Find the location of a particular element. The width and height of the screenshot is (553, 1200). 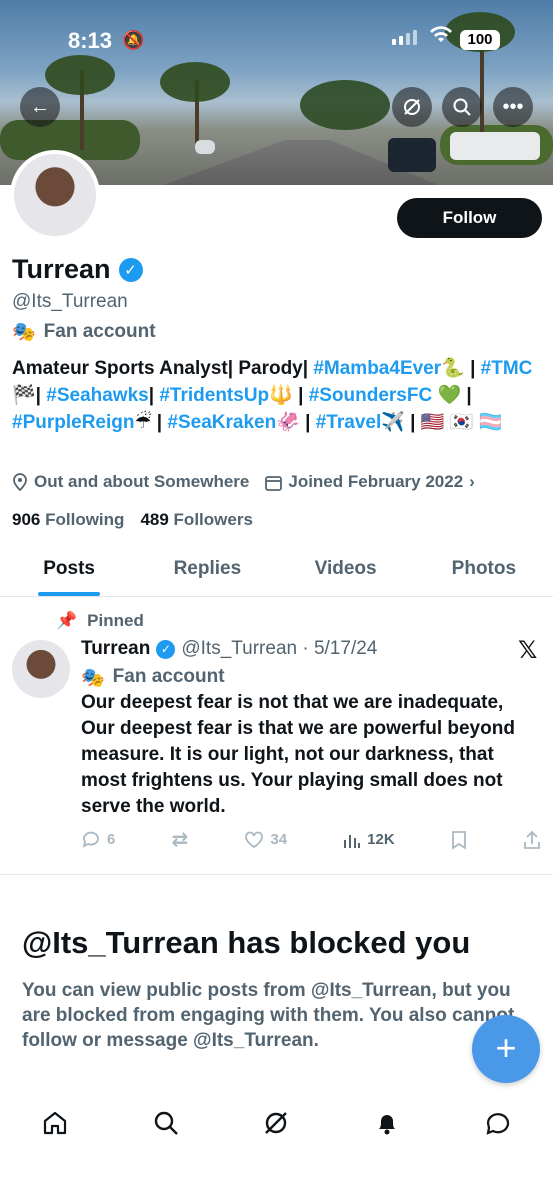

profile-tabs: Posts Replies Videos Photos is located at coordinates (276, 571).